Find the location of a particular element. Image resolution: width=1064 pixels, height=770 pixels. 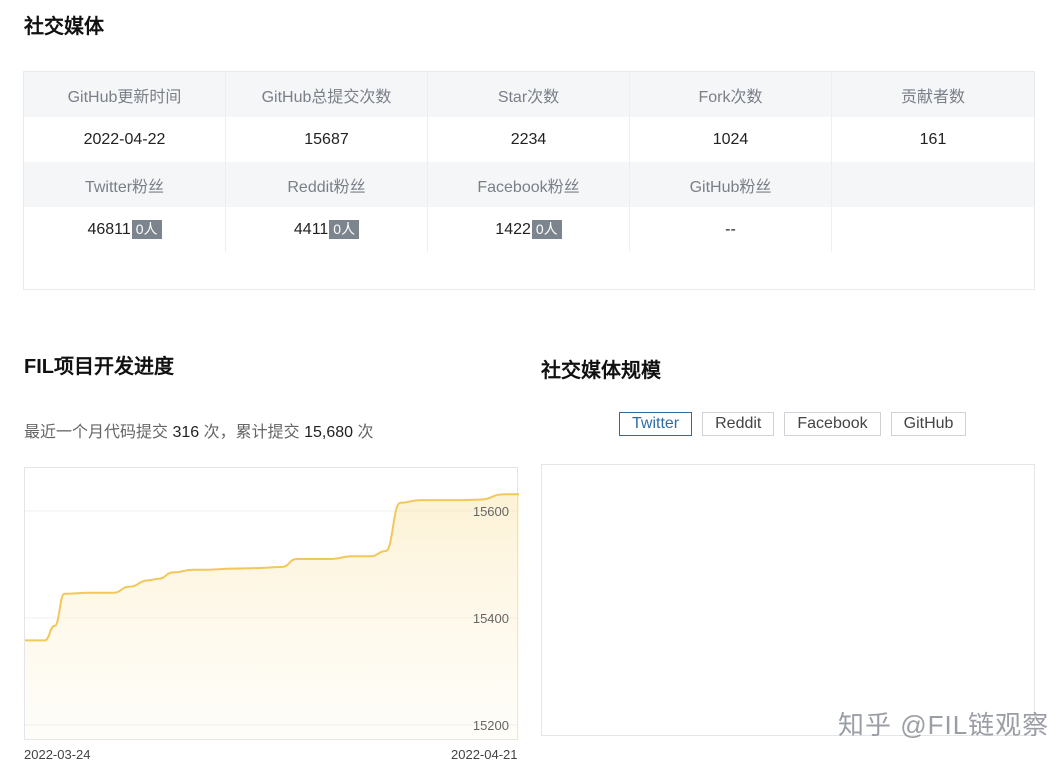

tab-reddit: Reddit is located at coordinates (738, 424).